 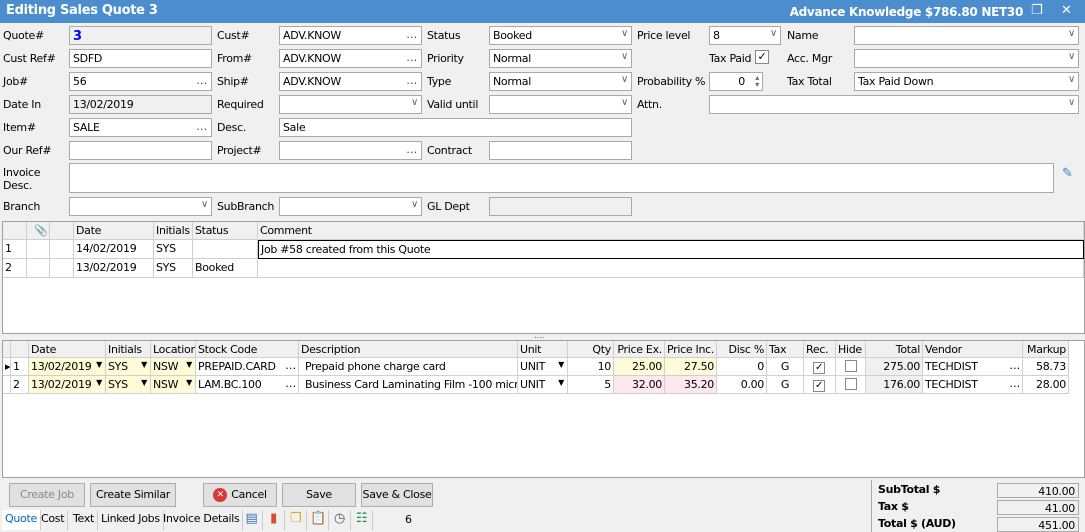 I want to click on notes-header-4: Initials, so click(x=173, y=231).